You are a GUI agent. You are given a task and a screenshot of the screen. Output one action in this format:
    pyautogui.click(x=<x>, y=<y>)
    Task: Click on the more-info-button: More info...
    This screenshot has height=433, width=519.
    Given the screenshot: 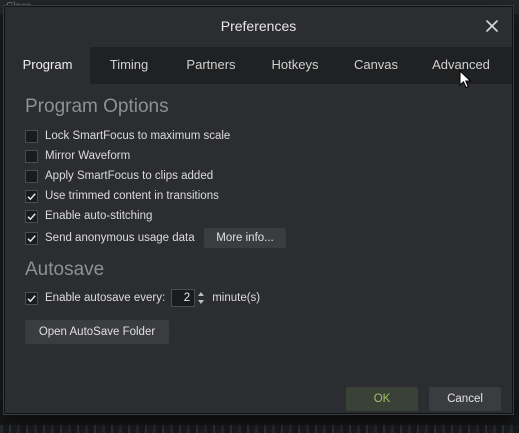 What is the action you would take?
    pyautogui.click(x=245, y=238)
    